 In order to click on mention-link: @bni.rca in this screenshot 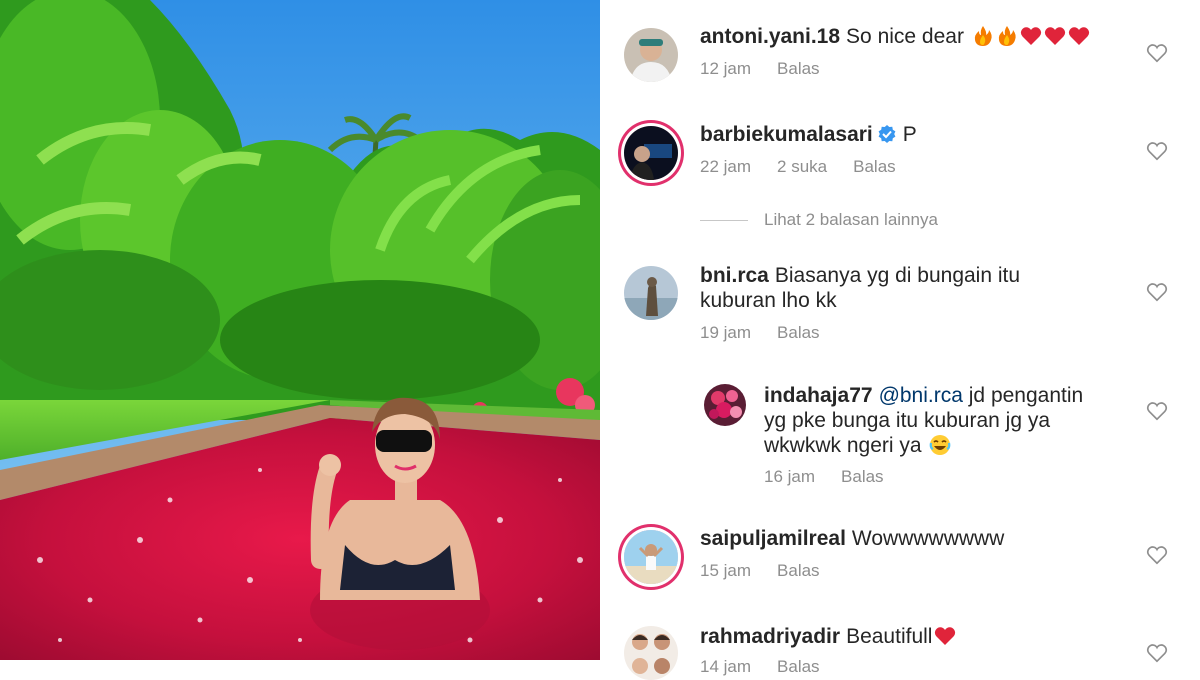, I will do `click(921, 395)`.